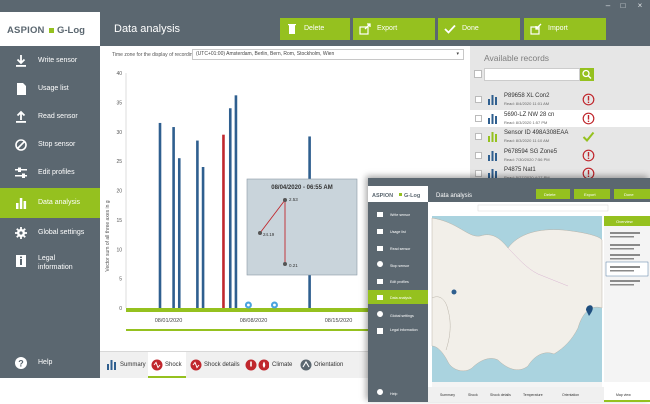 This screenshot has height=404, width=650. What do you see at coordinates (119, 162) in the screenshot?
I see `y-tick-label: 25` at bounding box center [119, 162].